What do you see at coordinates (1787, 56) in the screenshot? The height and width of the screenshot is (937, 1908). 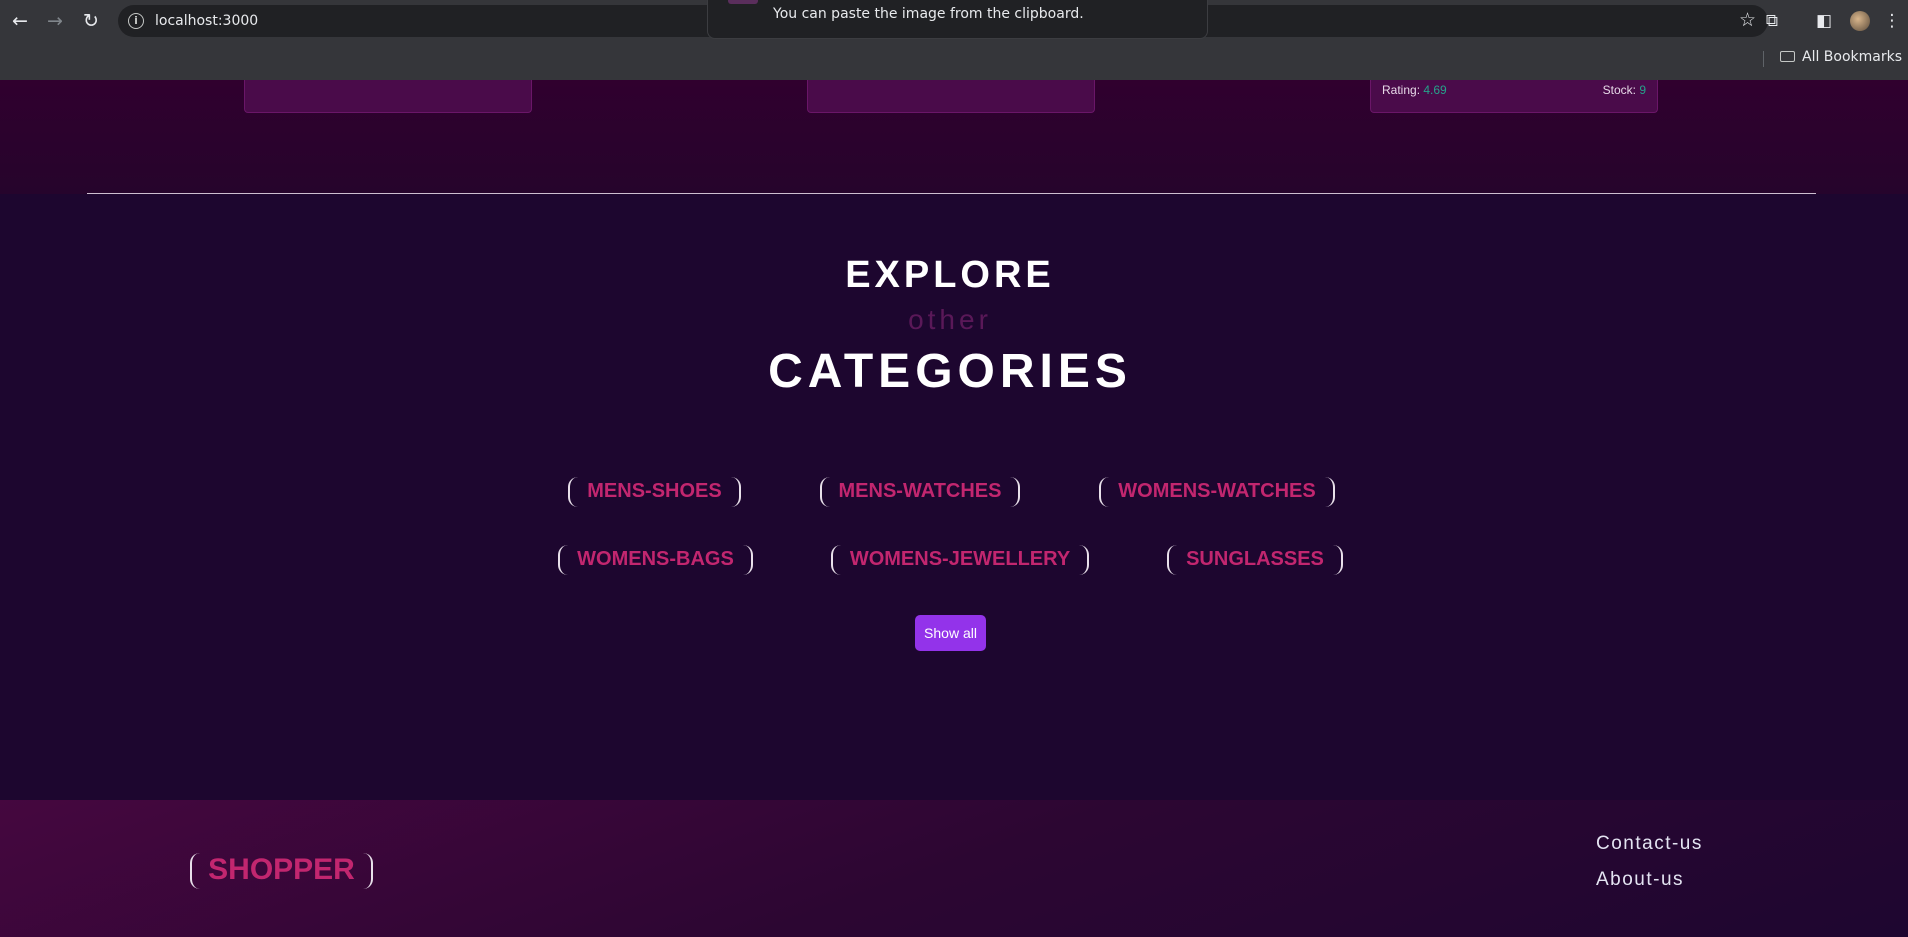 I see `folder-icon` at bounding box center [1787, 56].